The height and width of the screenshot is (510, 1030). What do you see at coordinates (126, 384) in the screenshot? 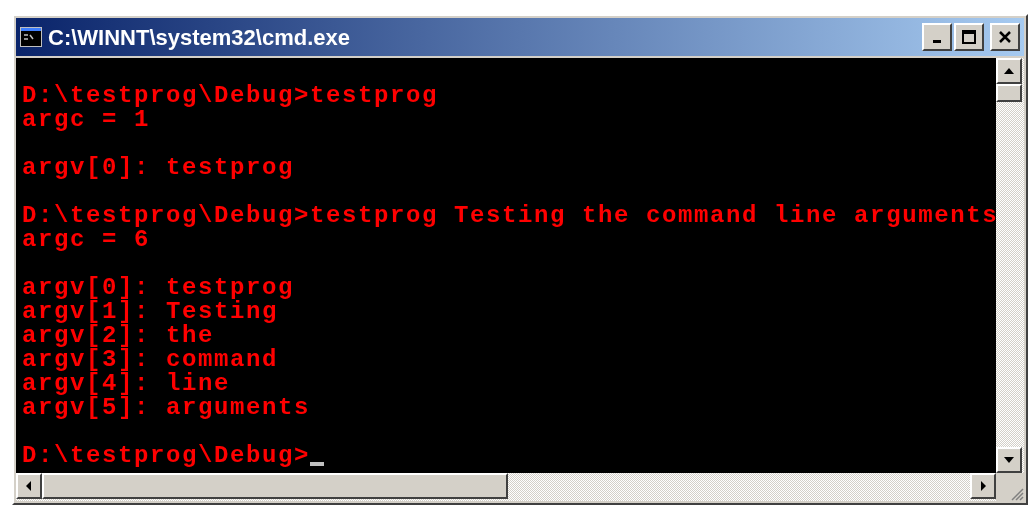
I see `console-line: argv[4]: line` at bounding box center [126, 384].